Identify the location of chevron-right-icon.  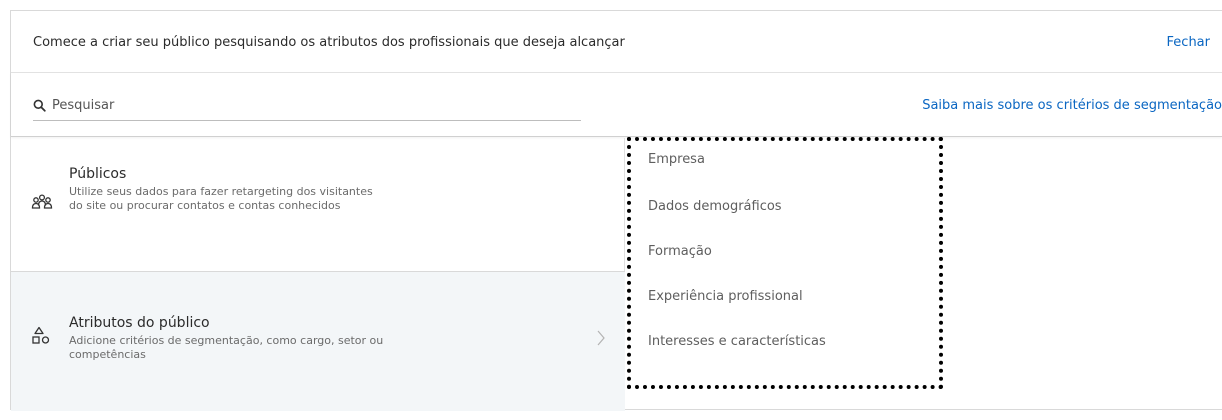
(601, 338).